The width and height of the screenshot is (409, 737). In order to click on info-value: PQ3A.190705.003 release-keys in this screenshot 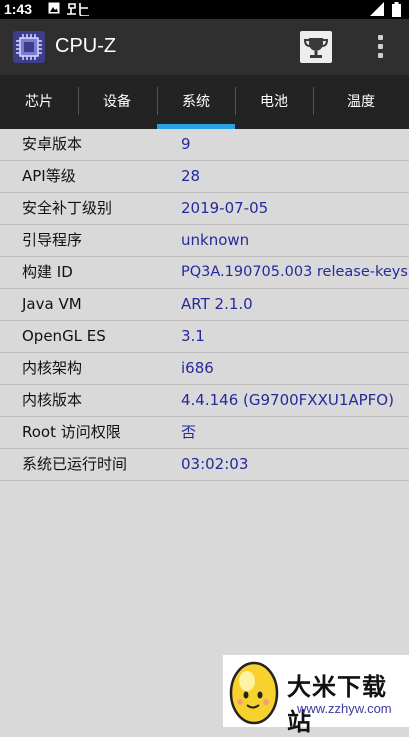, I will do `click(294, 272)`.